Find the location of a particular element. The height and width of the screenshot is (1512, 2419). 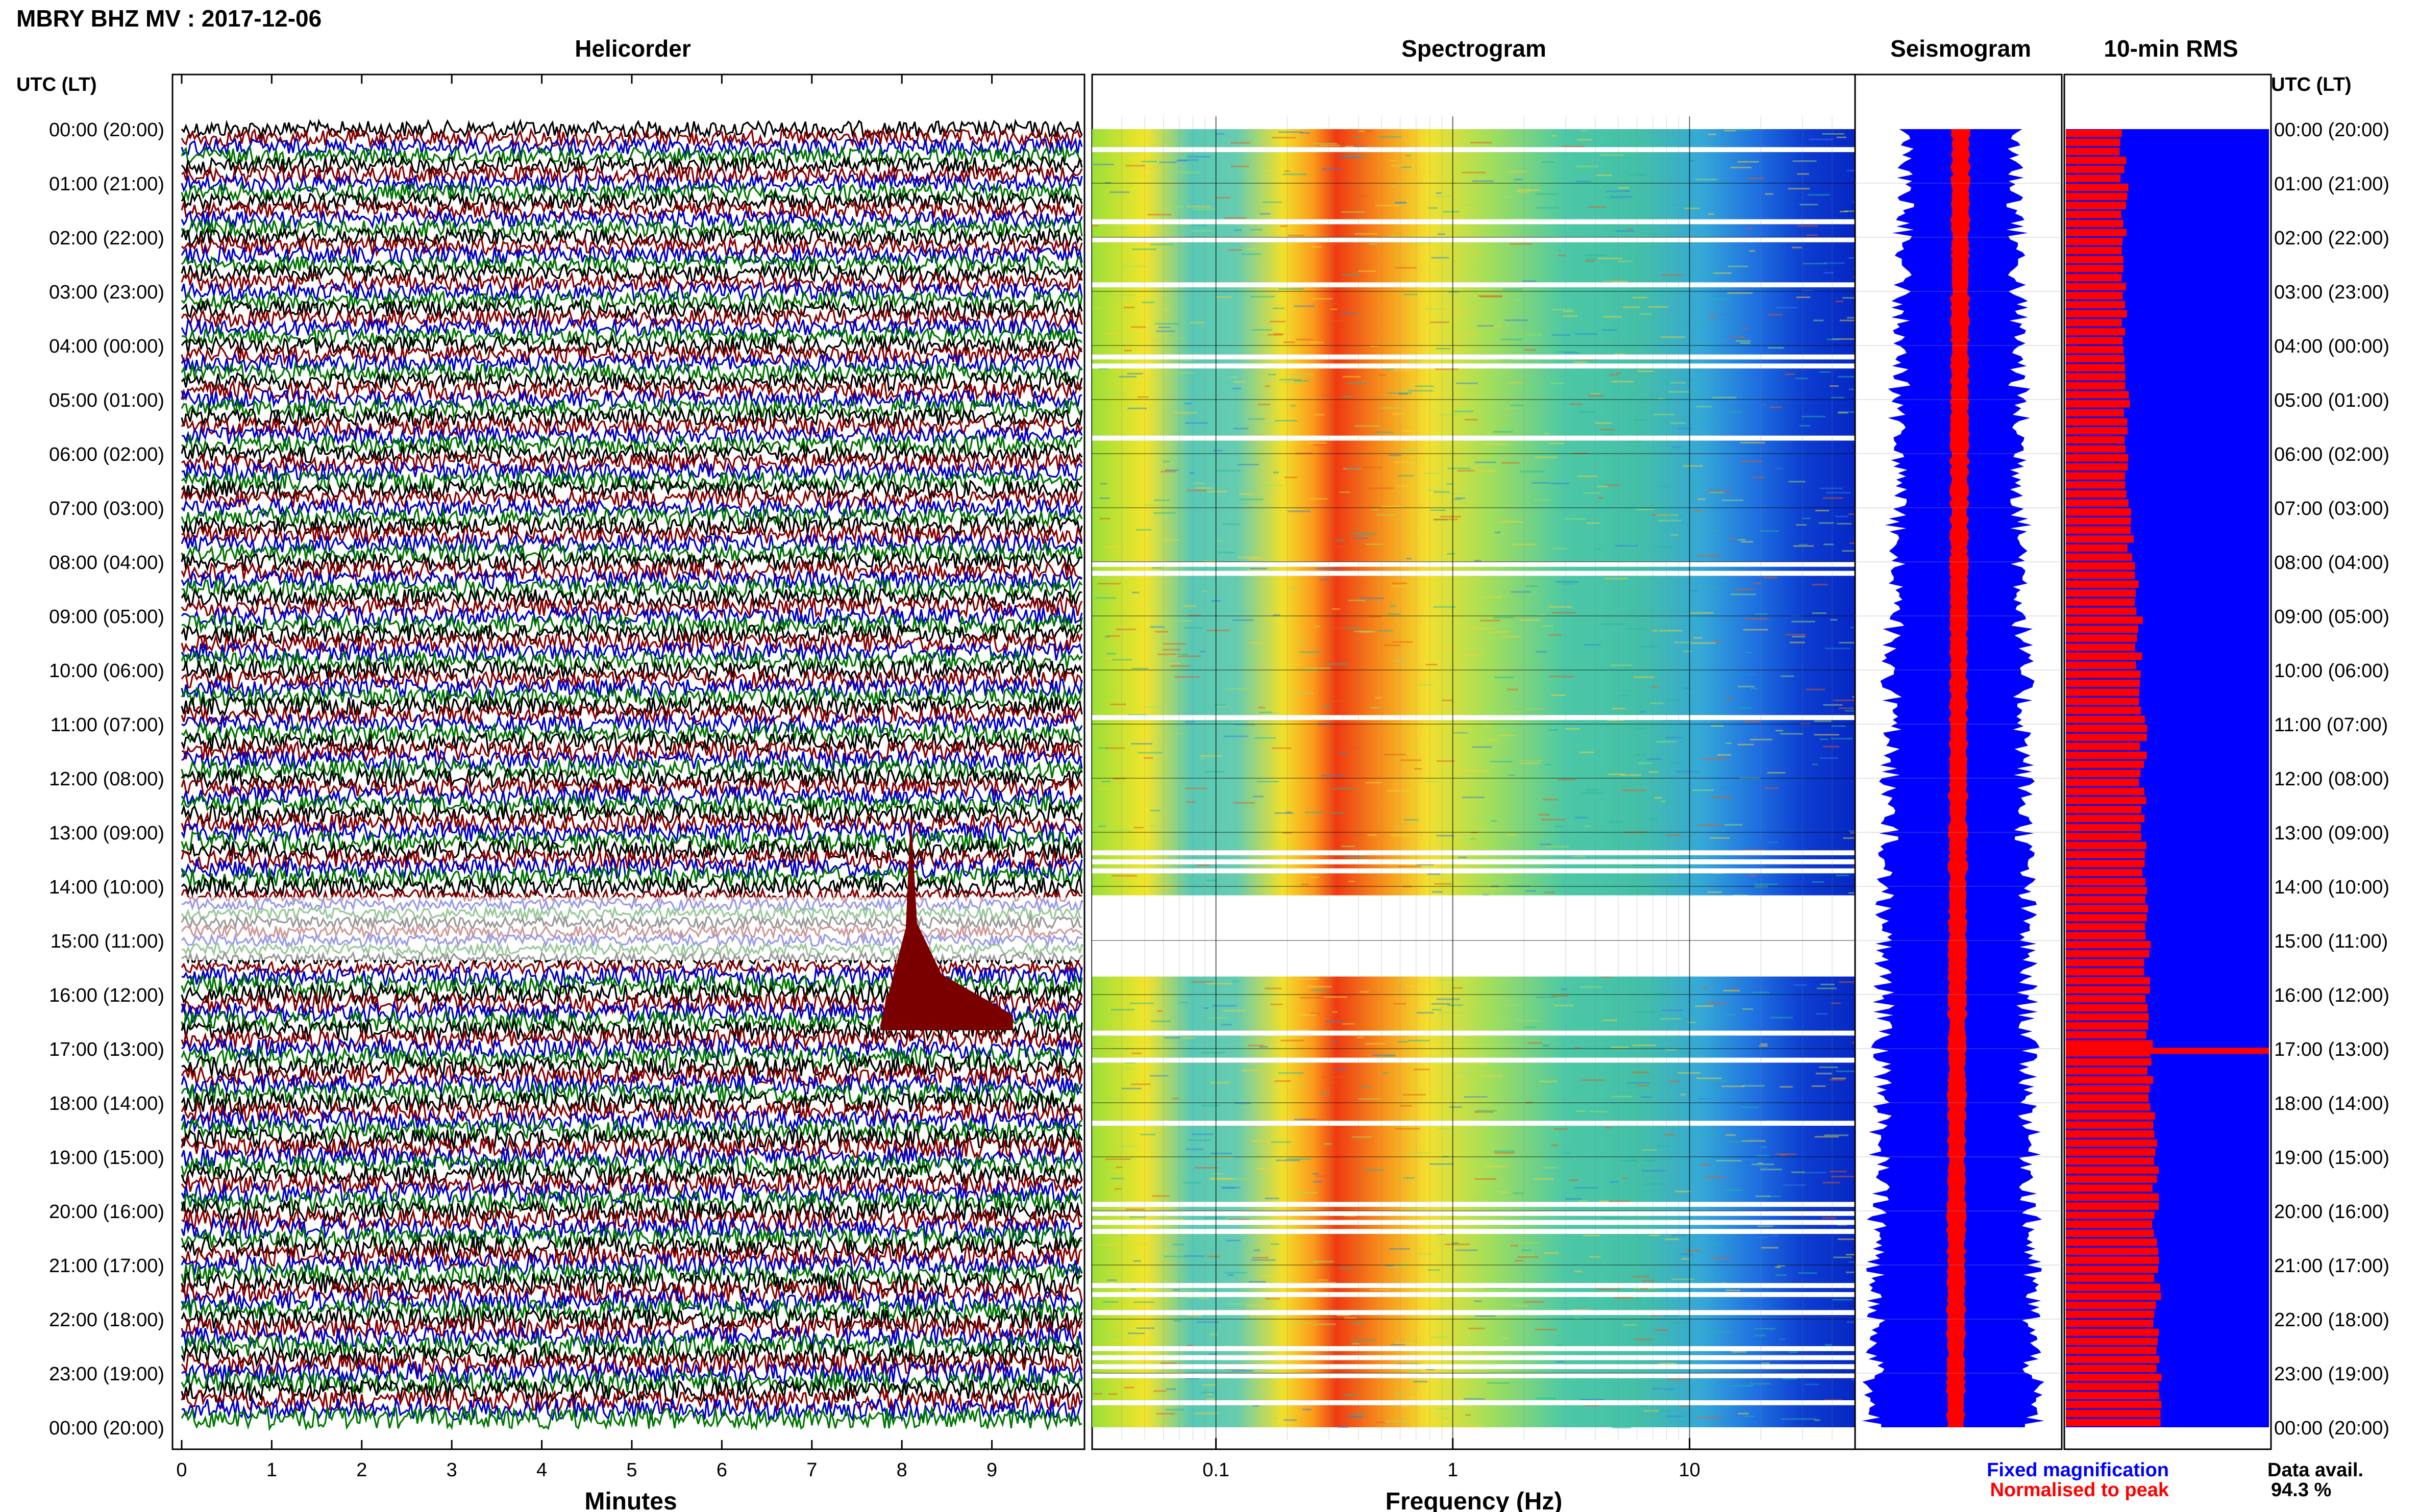

time-label-right: 05:00 (01:00) is located at coordinates (2331, 400).